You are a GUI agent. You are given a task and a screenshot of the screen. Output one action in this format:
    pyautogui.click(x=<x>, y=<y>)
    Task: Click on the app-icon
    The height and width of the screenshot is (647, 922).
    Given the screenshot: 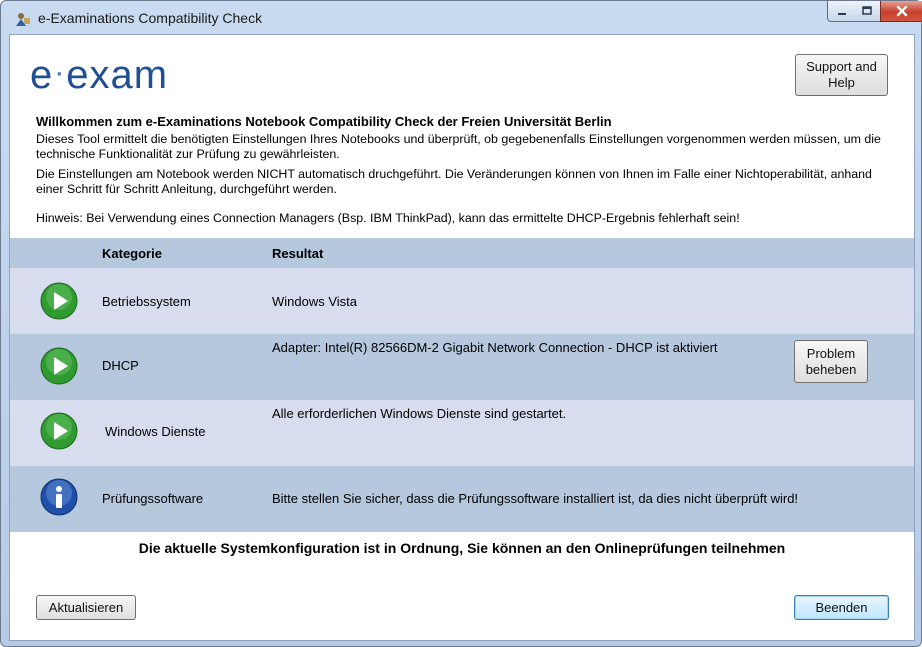 What is the action you would take?
    pyautogui.click(x=23, y=19)
    